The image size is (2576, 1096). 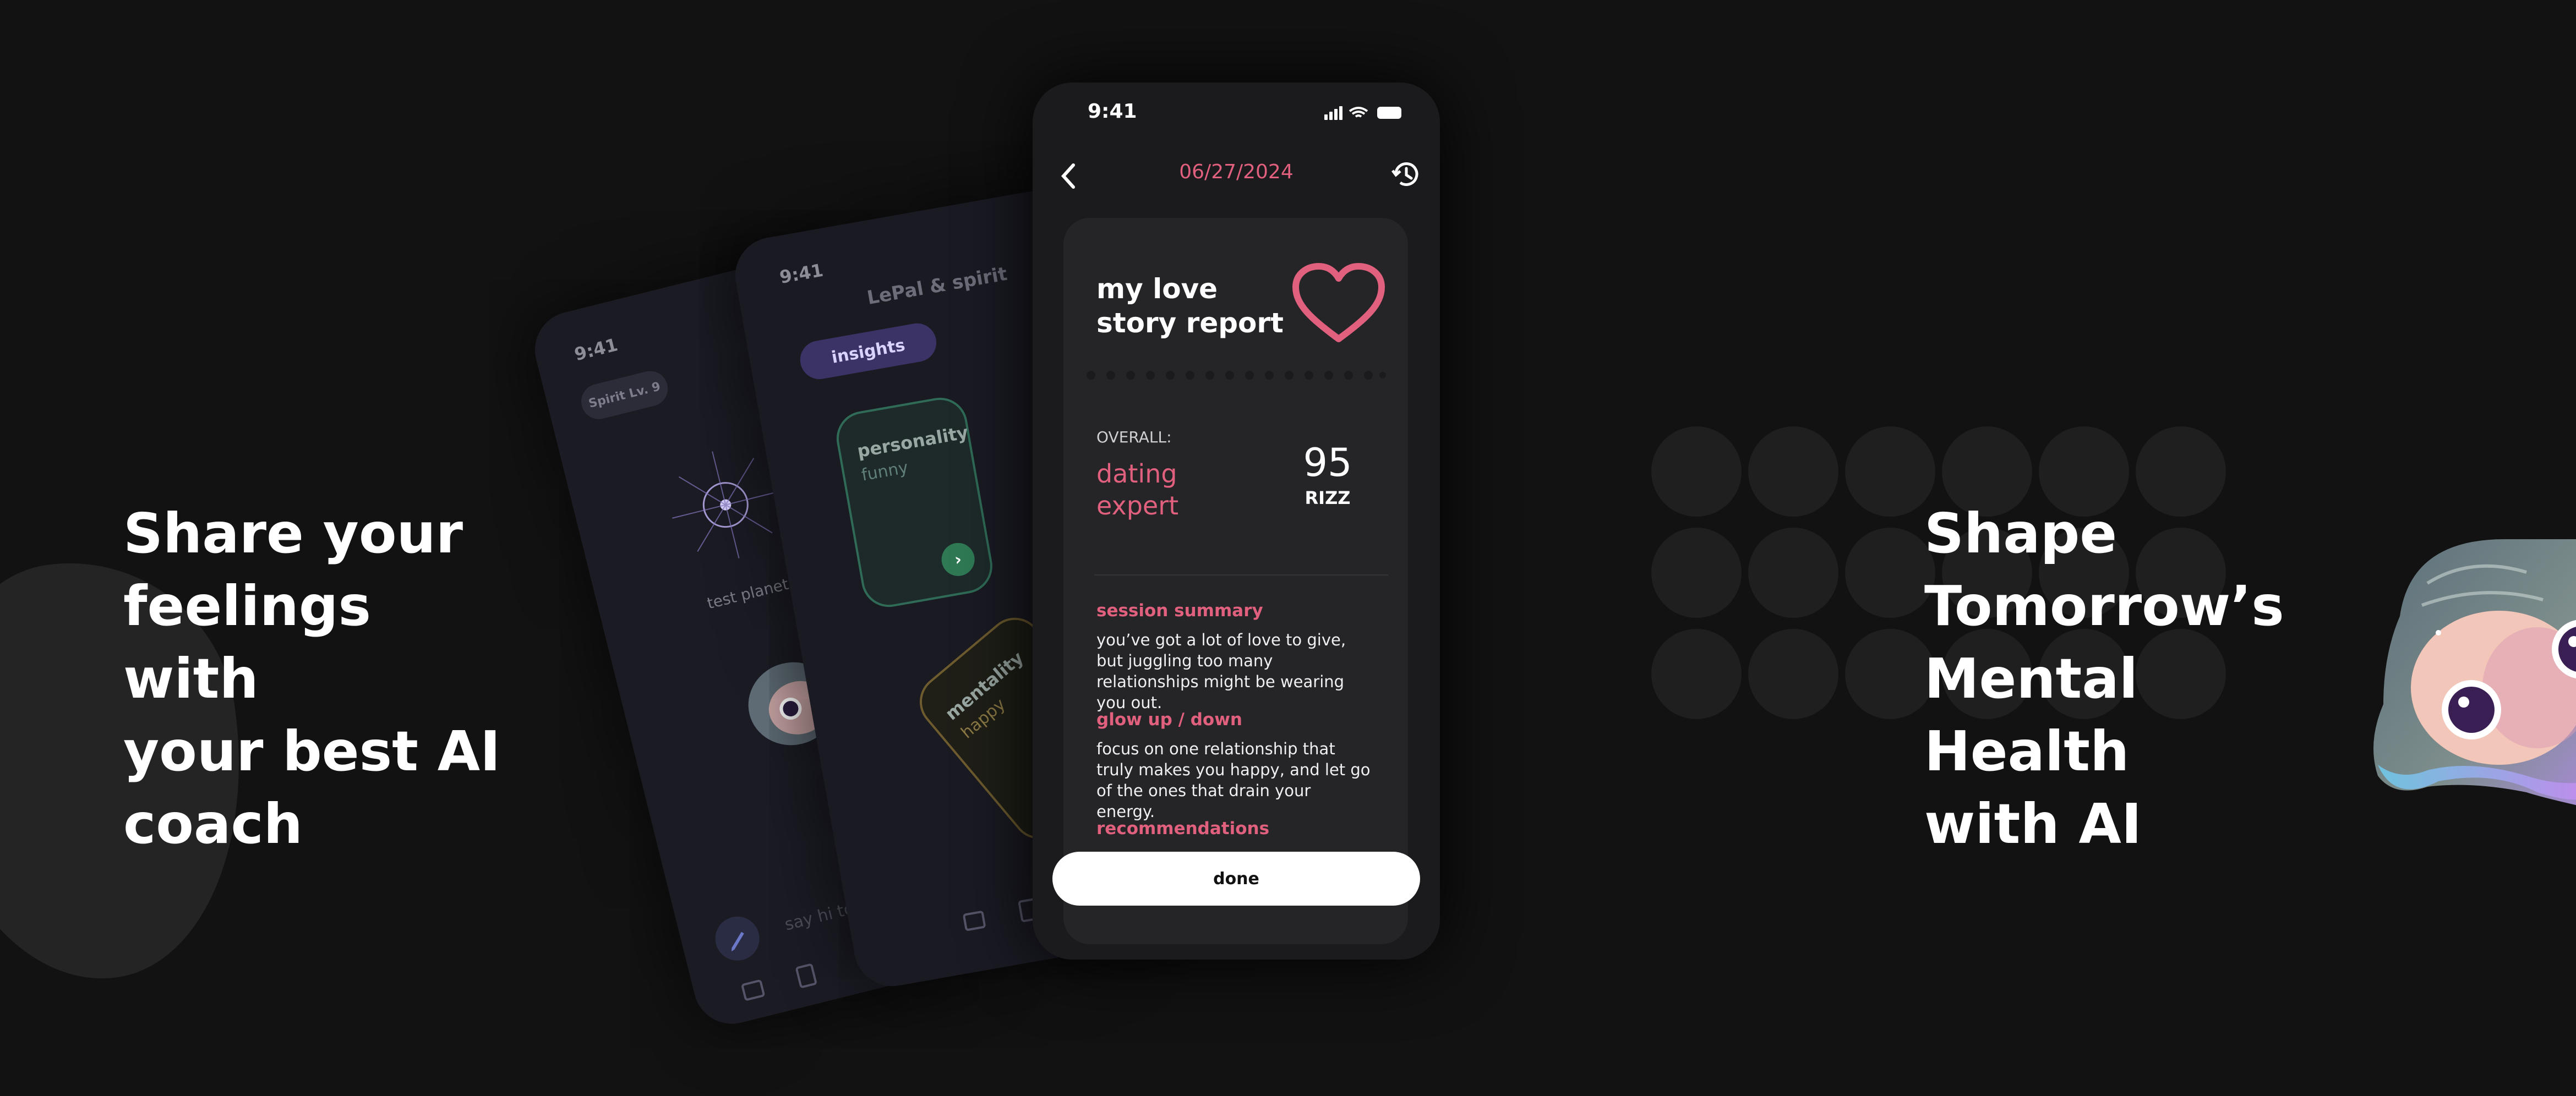 What do you see at coordinates (937, 285) in the screenshot?
I see `screen-title: LePal & spirit` at bounding box center [937, 285].